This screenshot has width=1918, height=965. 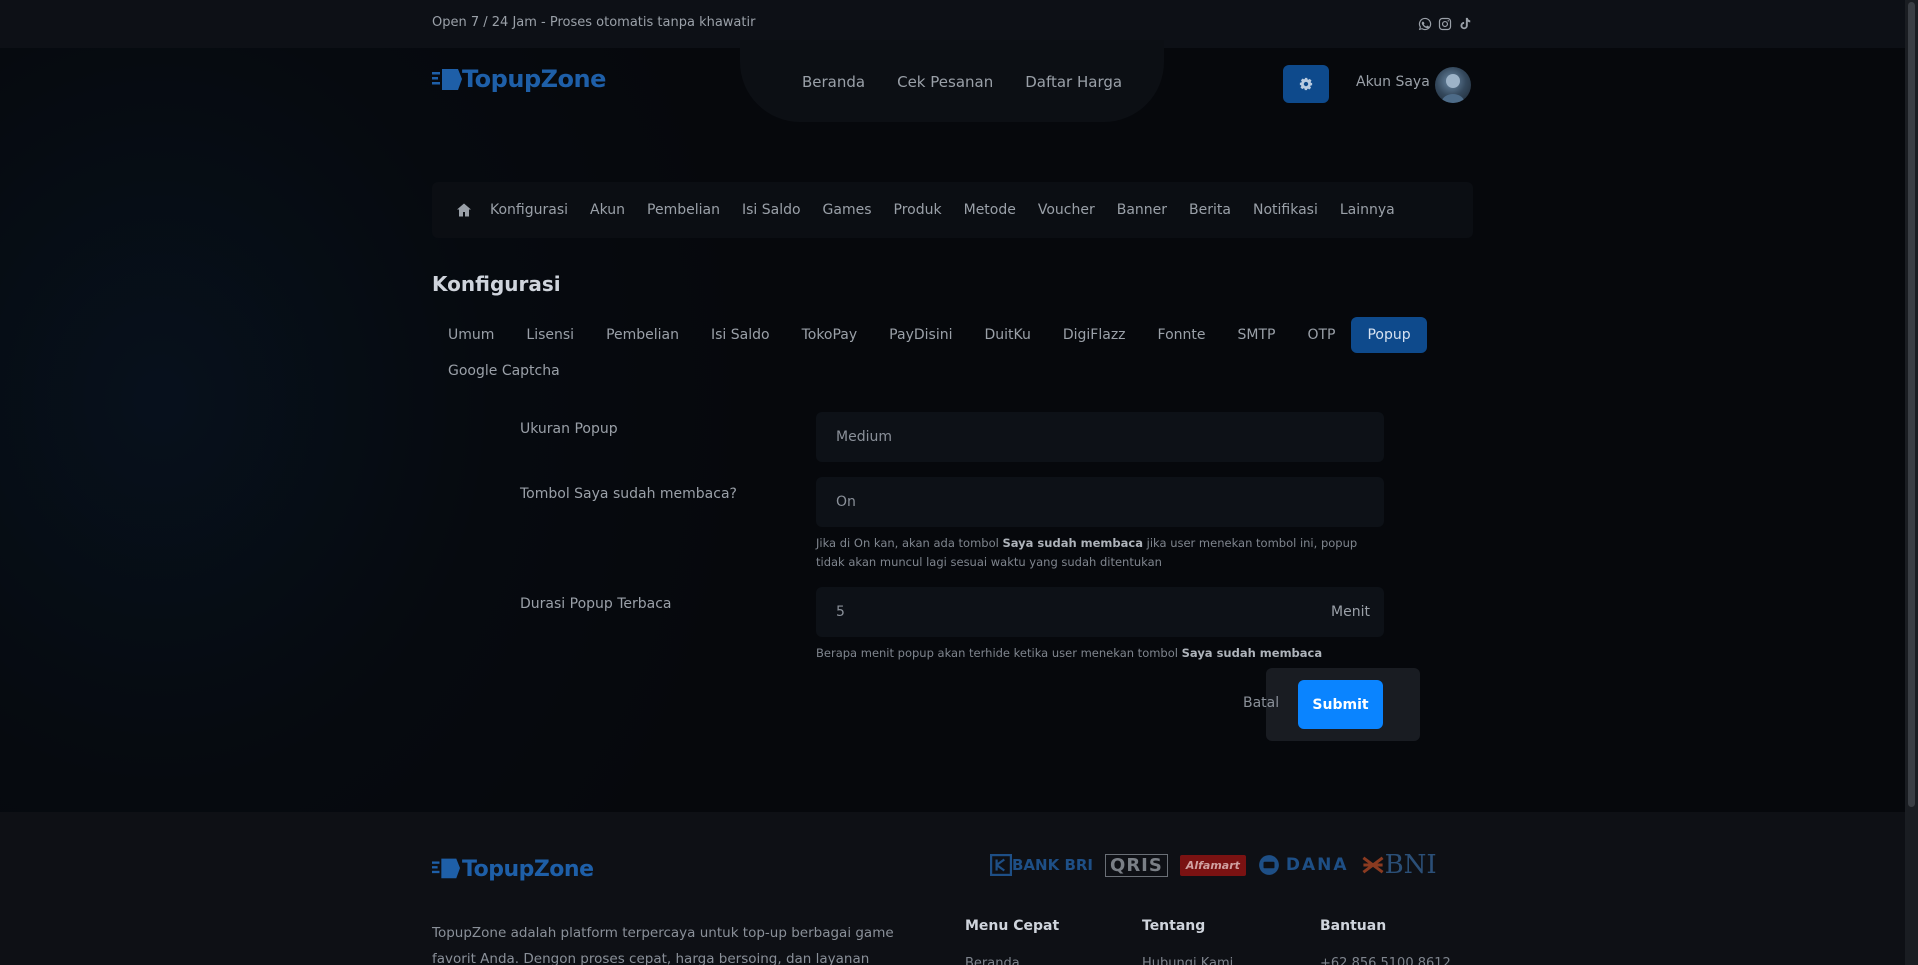 What do you see at coordinates (847, 210) in the screenshot?
I see `admin-menu-games: Games` at bounding box center [847, 210].